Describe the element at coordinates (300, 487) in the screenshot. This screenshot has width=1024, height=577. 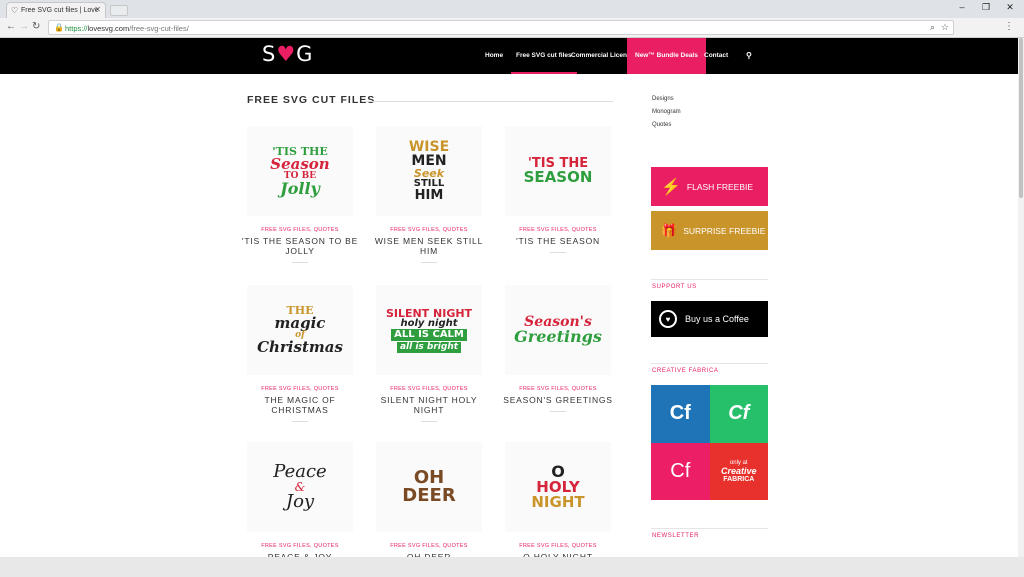
I see `product-image: Peace & Joy` at that location.